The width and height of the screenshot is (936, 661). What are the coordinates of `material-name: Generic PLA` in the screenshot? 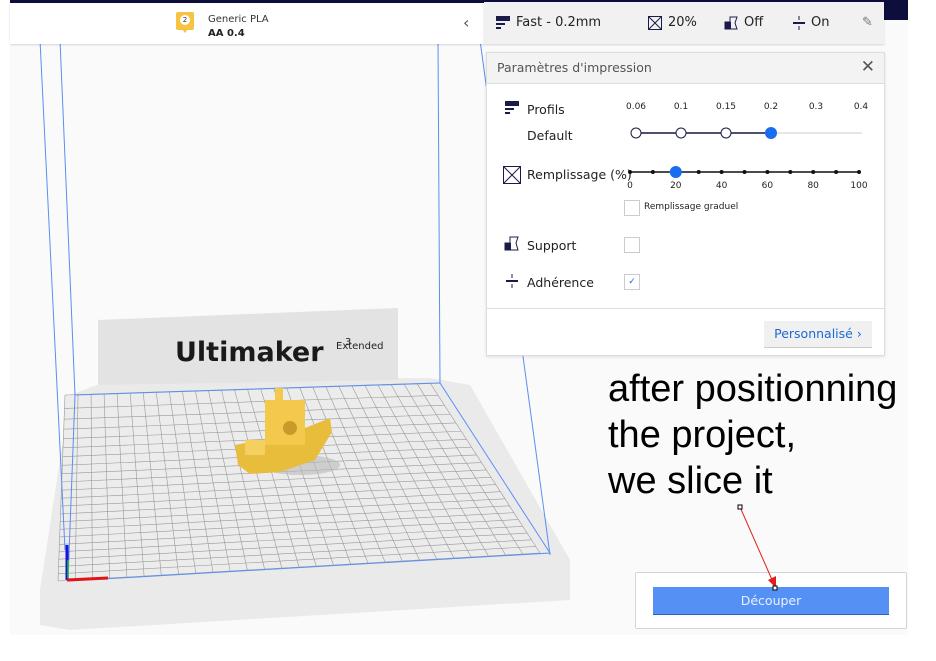 It's located at (238, 19).